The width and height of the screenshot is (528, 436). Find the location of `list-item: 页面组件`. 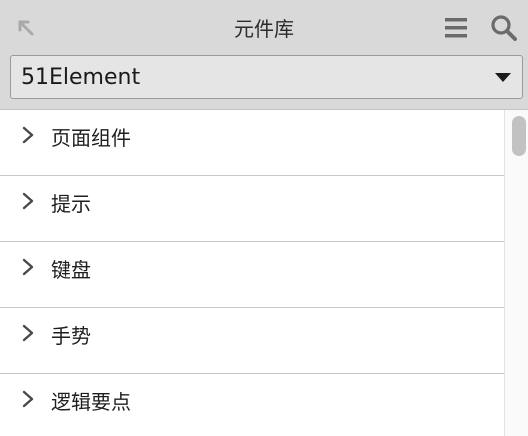

list-item: 页面组件 is located at coordinates (252, 143).